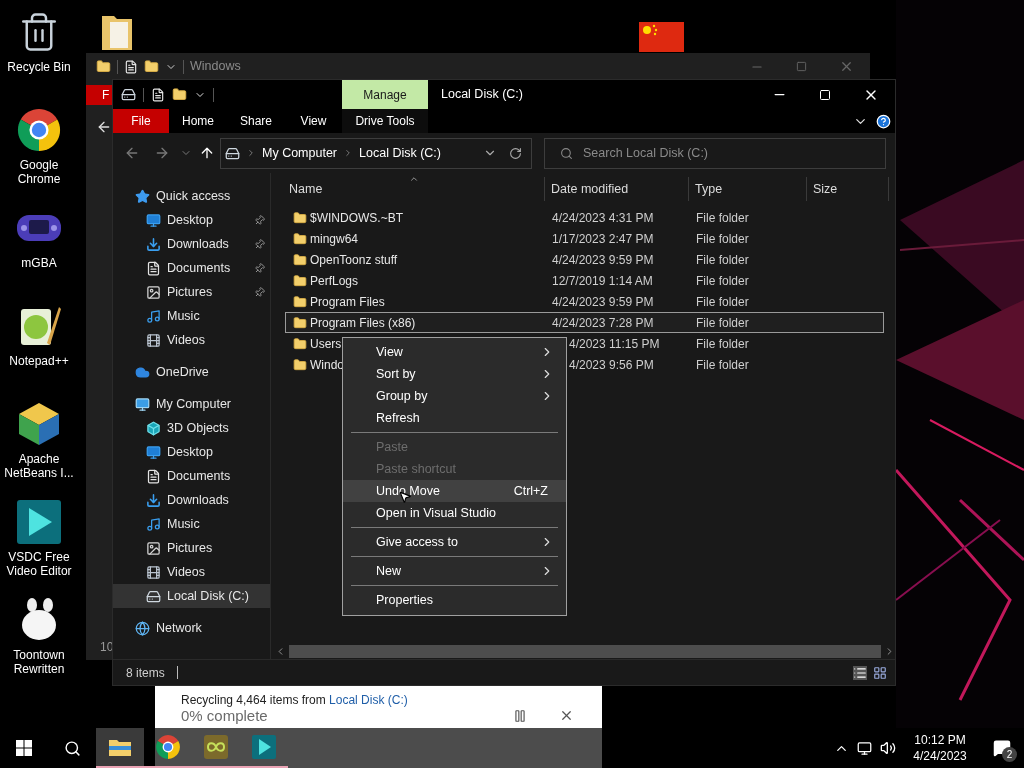 The height and width of the screenshot is (768, 1024). I want to click on menu-item: View, so click(454, 352).